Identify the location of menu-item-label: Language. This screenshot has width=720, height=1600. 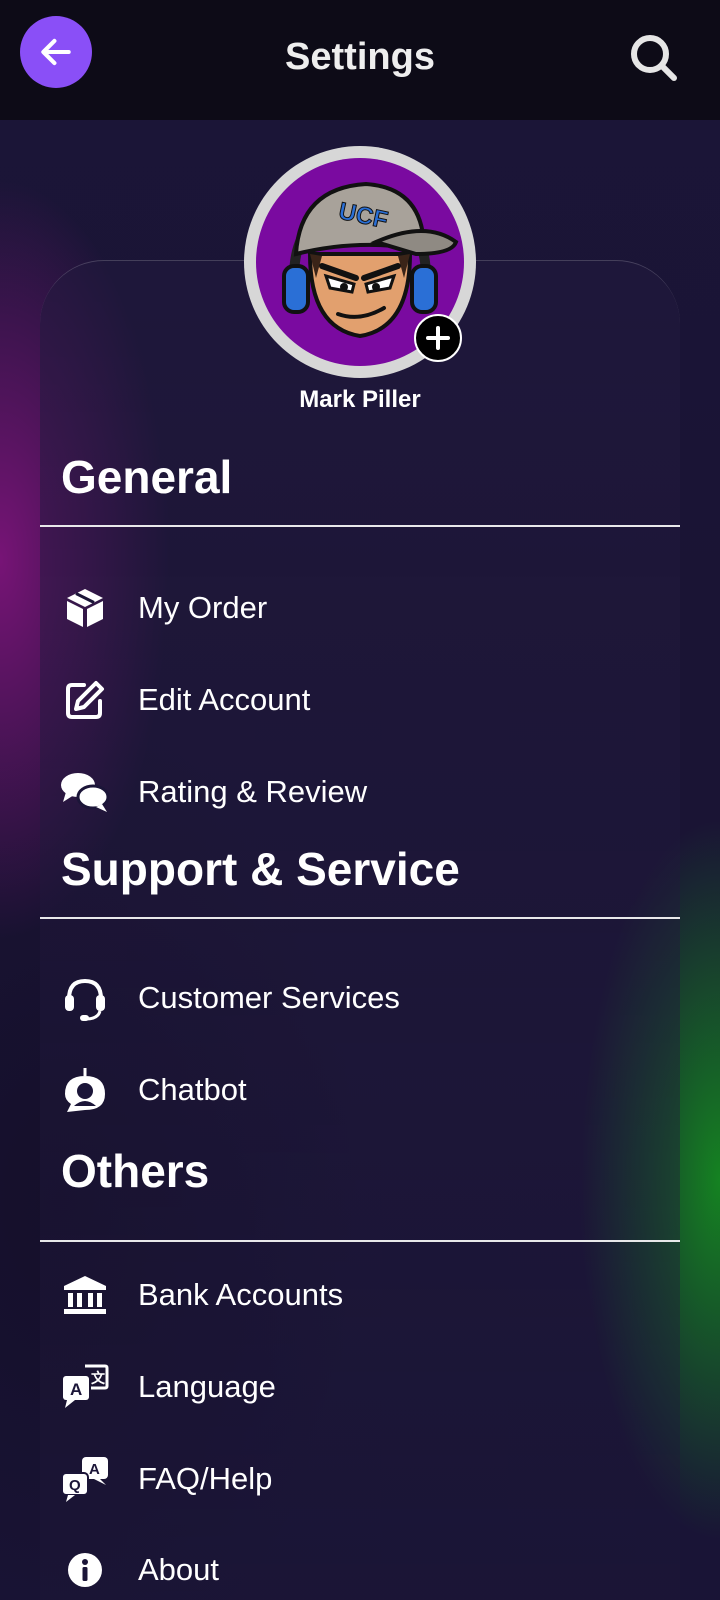
(207, 1386).